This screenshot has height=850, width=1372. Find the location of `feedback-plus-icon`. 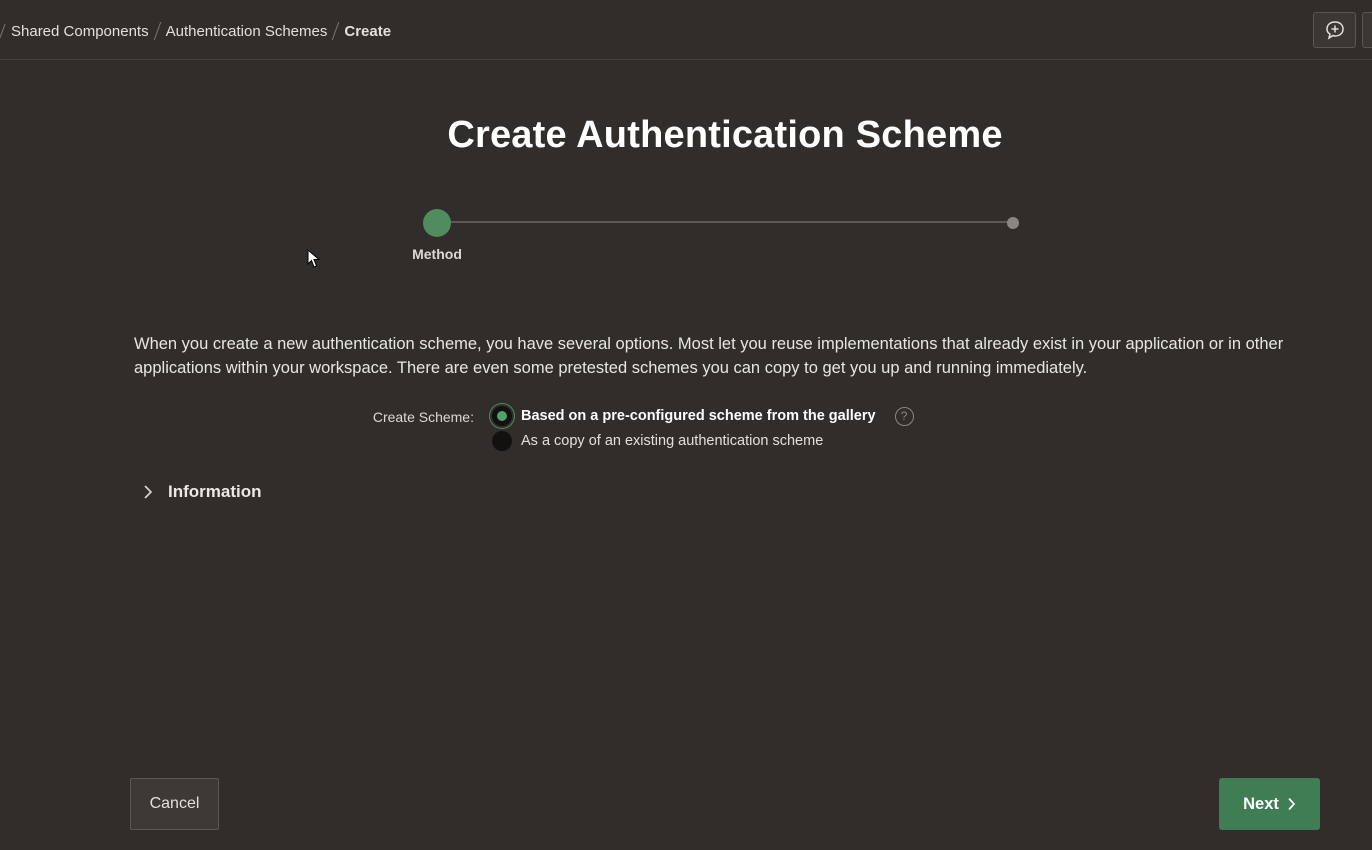

feedback-plus-icon is located at coordinates (1334, 30).